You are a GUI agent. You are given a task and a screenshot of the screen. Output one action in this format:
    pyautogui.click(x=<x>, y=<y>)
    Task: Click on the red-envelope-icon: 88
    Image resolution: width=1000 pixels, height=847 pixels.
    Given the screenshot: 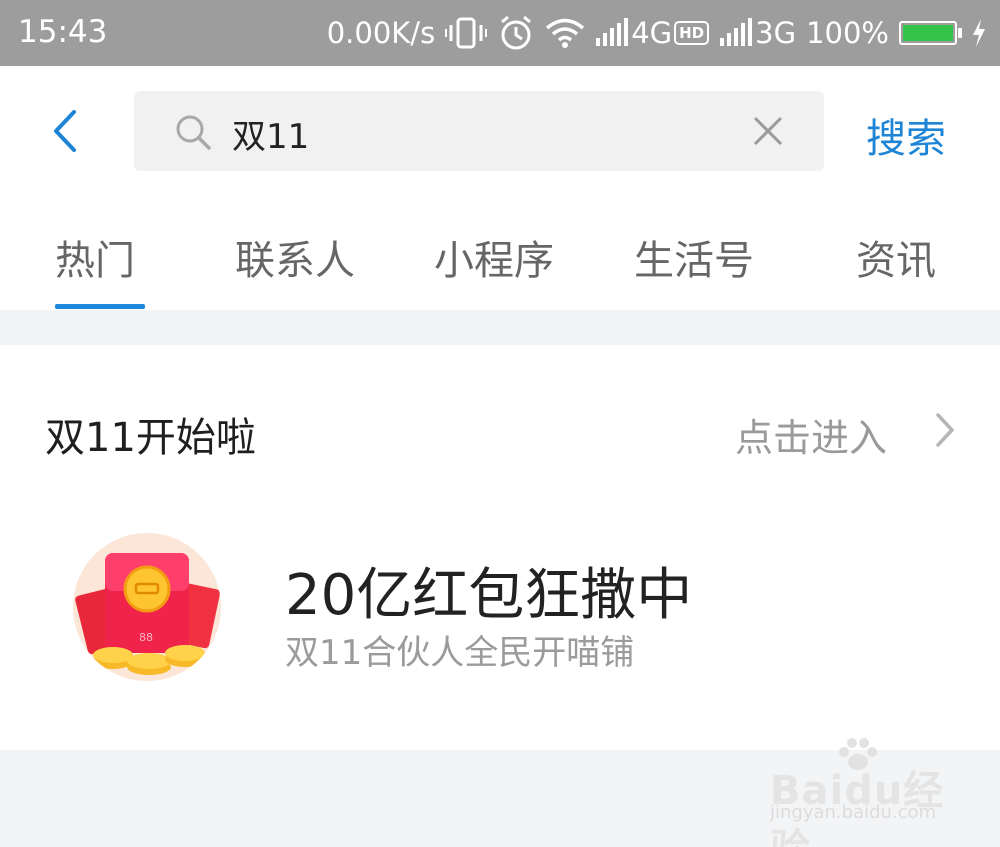 What is the action you would take?
    pyautogui.click(x=147, y=607)
    